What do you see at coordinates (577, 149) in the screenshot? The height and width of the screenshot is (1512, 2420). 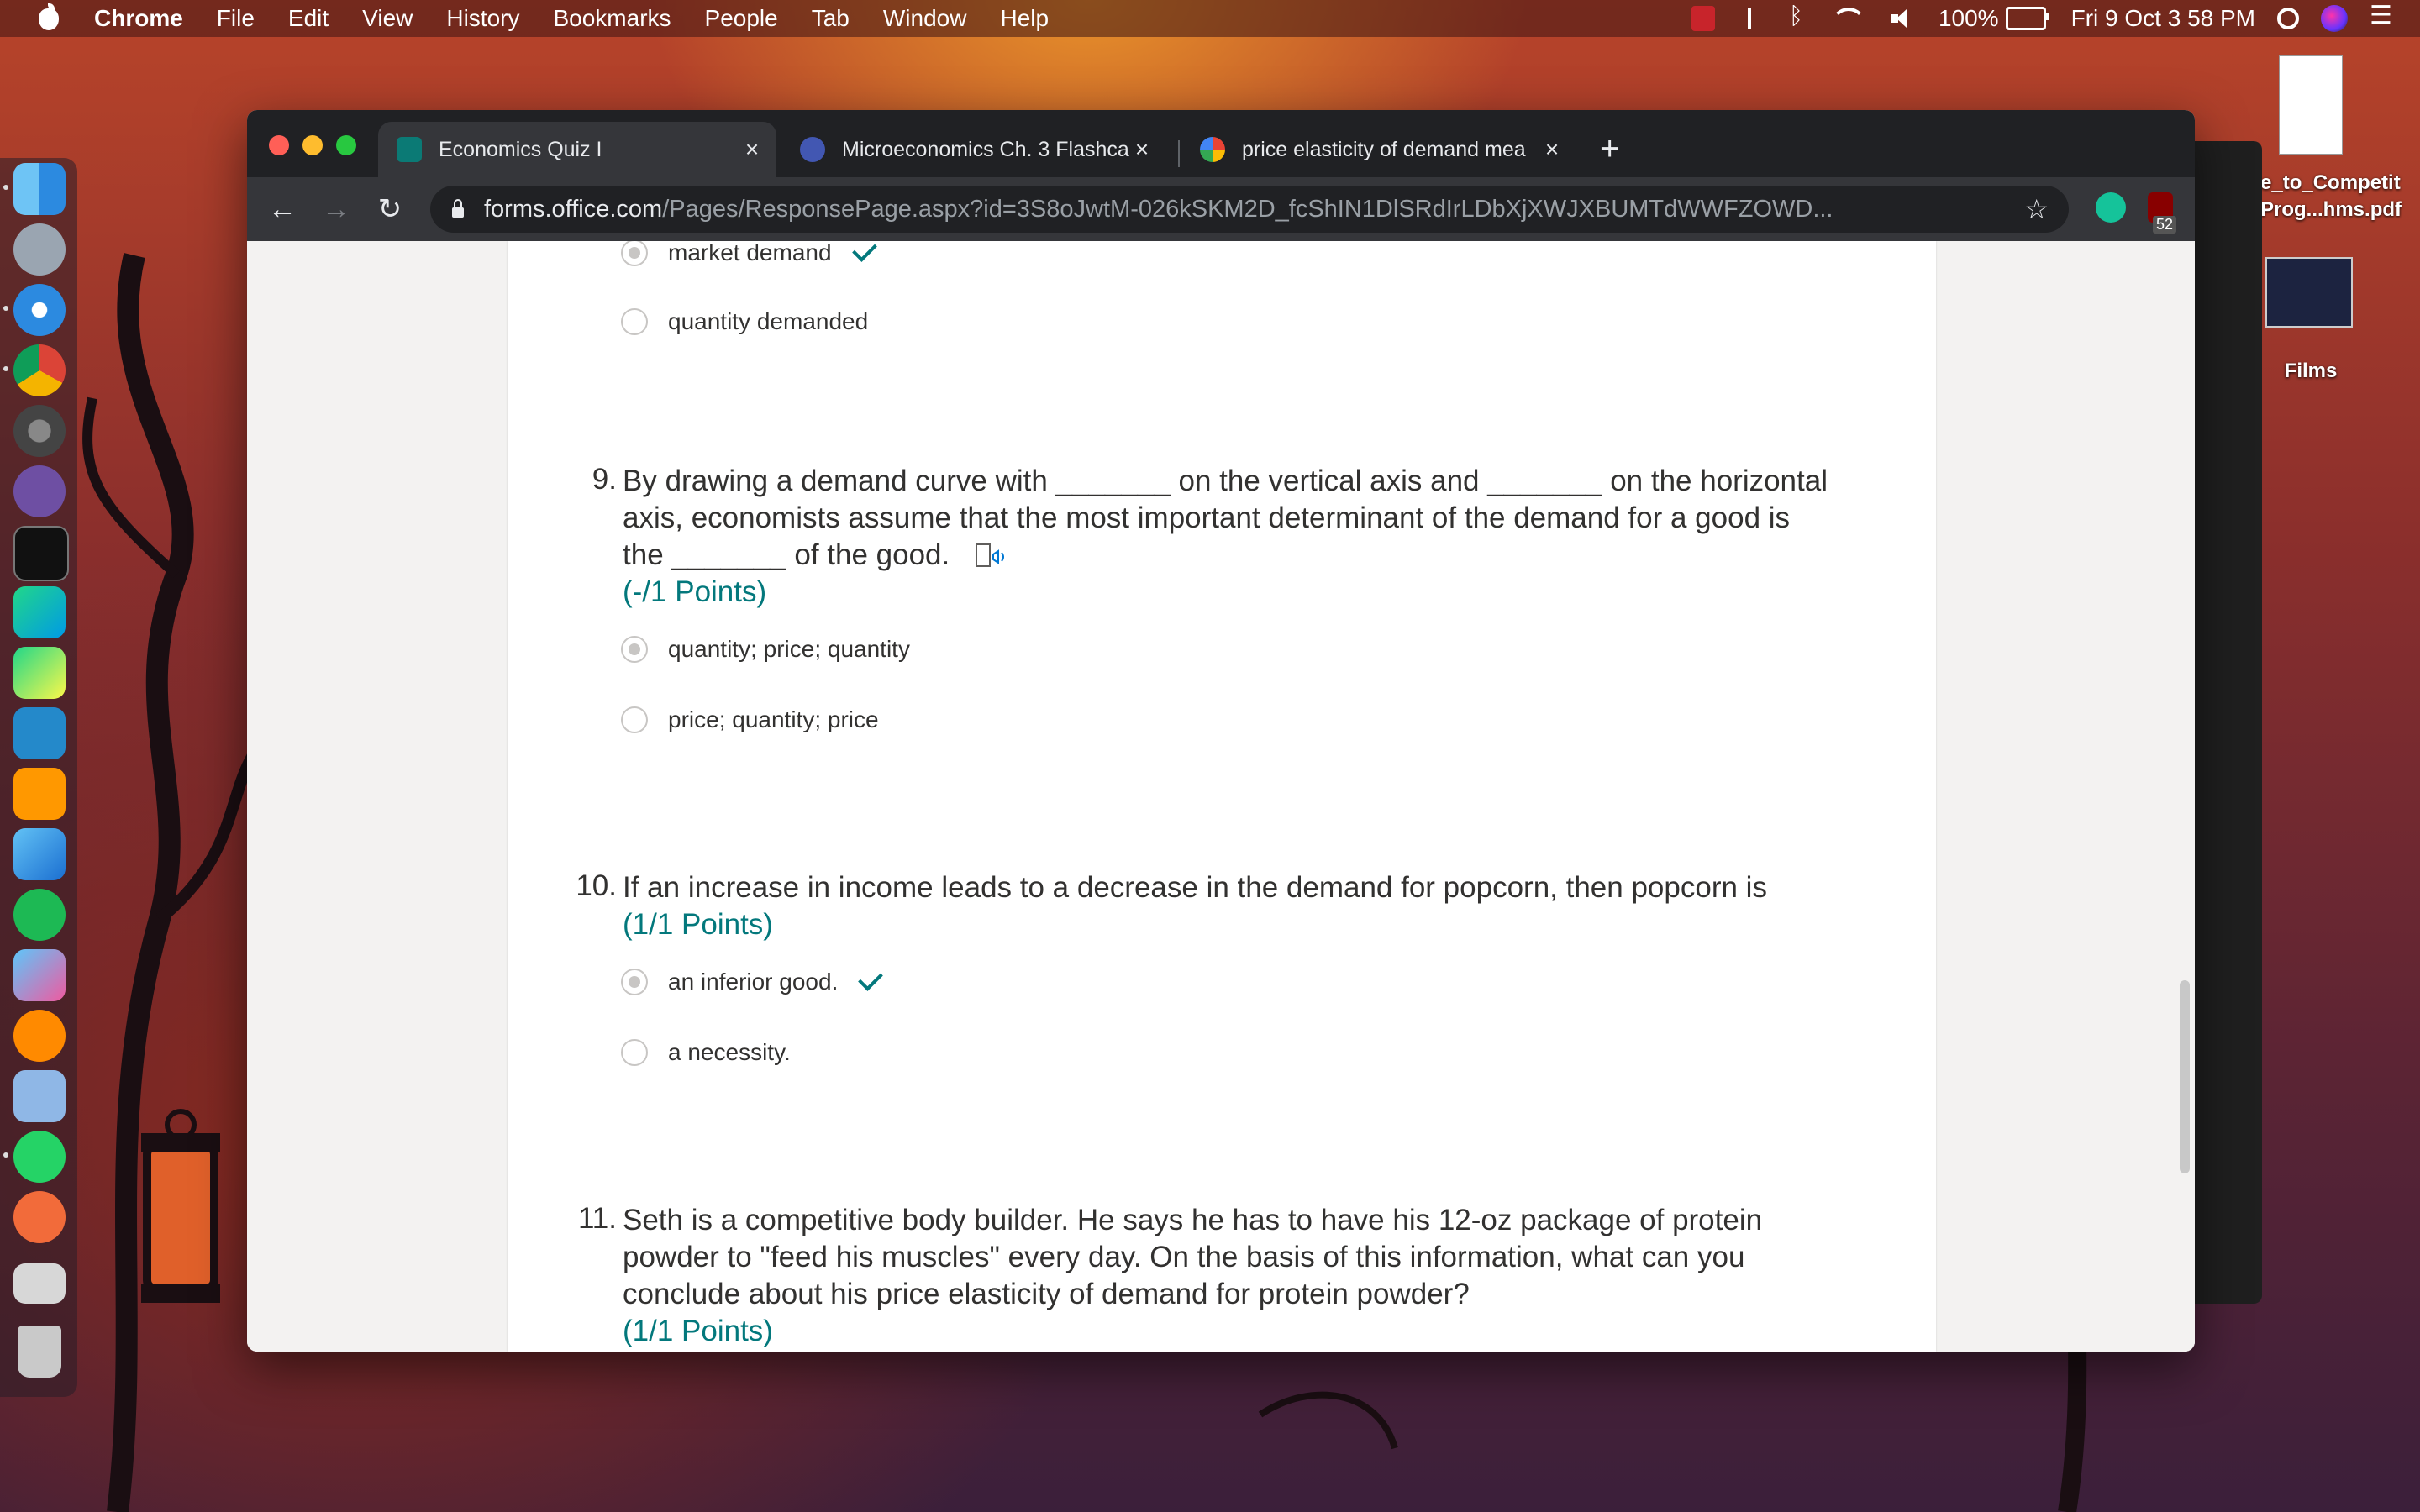 I see `tab-economics-quiz: Economics Quiz I ×` at bounding box center [577, 149].